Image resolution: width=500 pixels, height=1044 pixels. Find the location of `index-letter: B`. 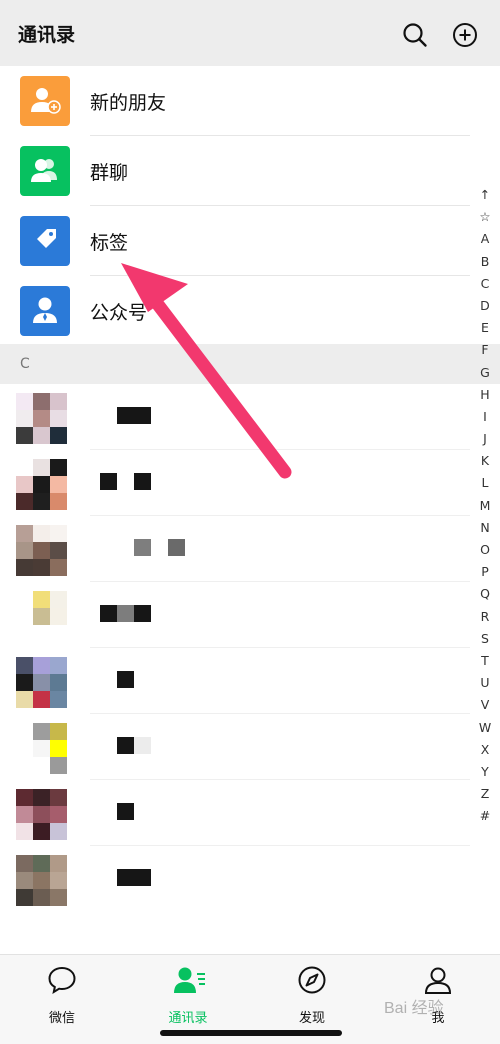

index-letter: B is located at coordinates (485, 262).